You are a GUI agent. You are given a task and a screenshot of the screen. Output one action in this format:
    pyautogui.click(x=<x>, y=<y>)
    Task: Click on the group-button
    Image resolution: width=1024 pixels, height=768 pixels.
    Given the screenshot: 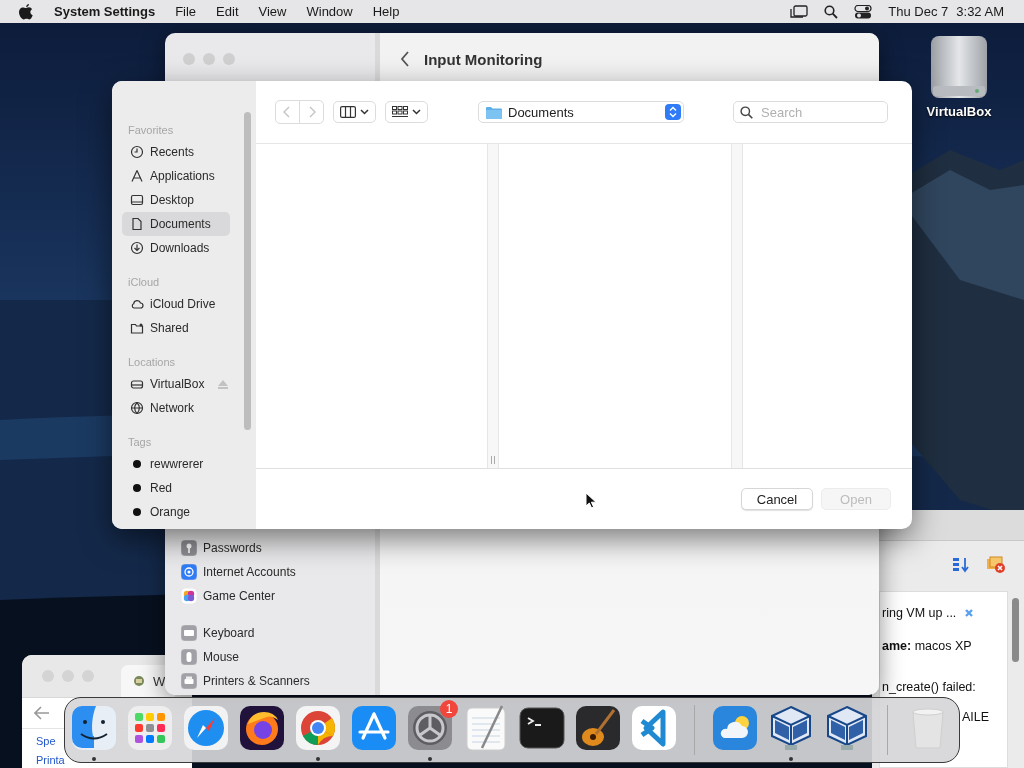 What is the action you would take?
    pyautogui.click(x=406, y=112)
    